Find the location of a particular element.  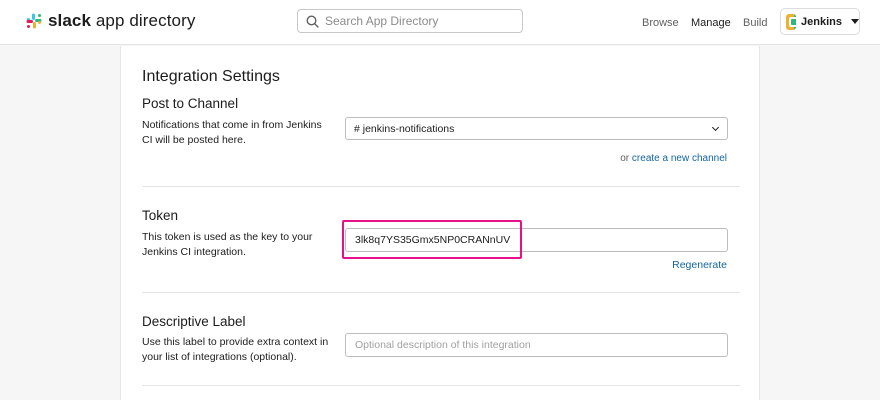

search-icon is located at coordinates (312, 21).